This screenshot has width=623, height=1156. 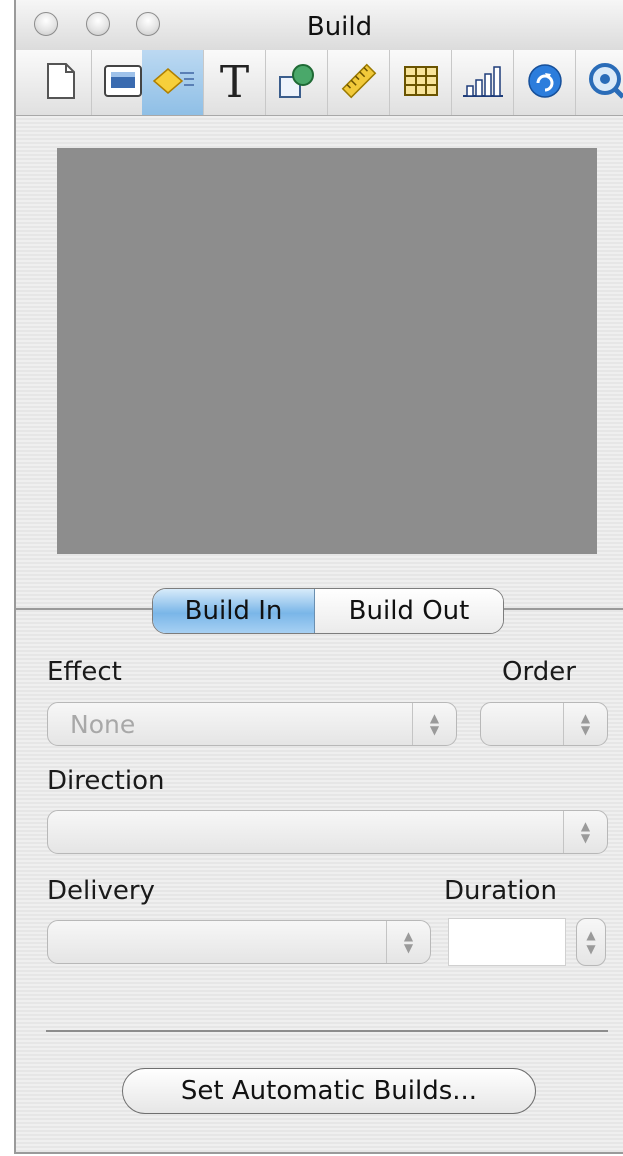 What do you see at coordinates (106, 781) in the screenshot?
I see `direction-label: Direction` at bounding box center [106, 781].